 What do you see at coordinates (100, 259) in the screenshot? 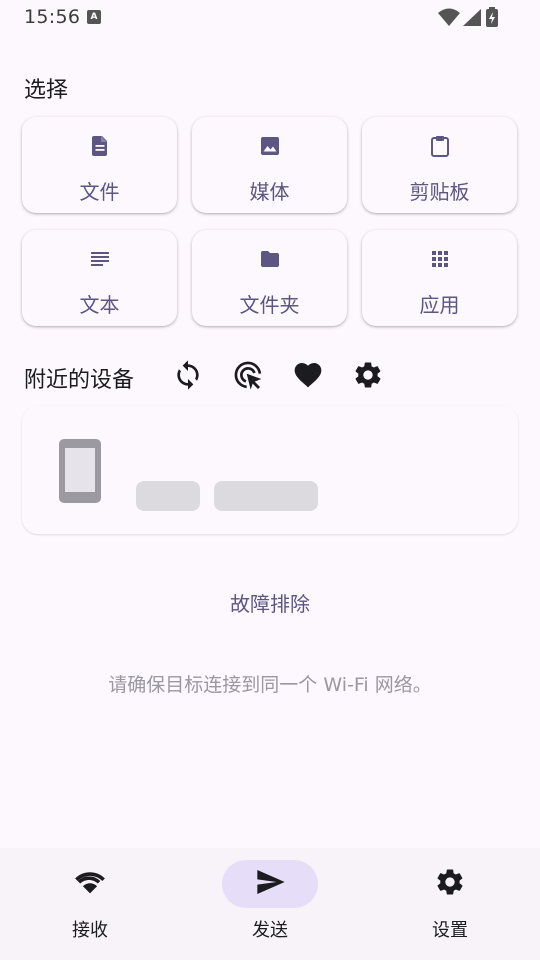
I see `text-icon` at bounding box center [100, 259].